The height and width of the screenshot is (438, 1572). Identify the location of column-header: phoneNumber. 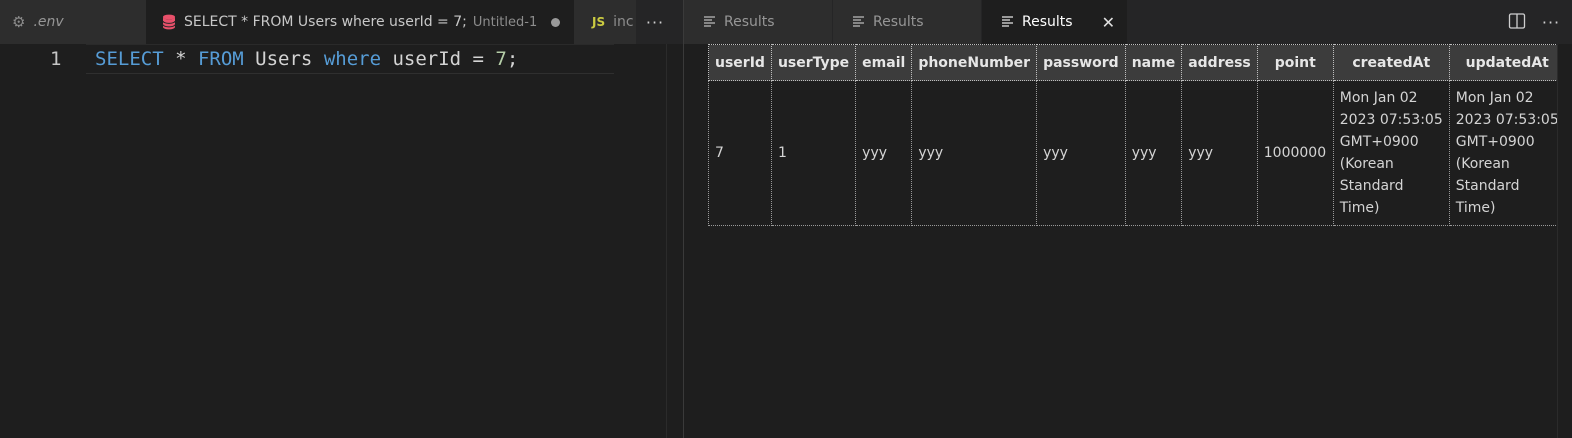
(974, 62).